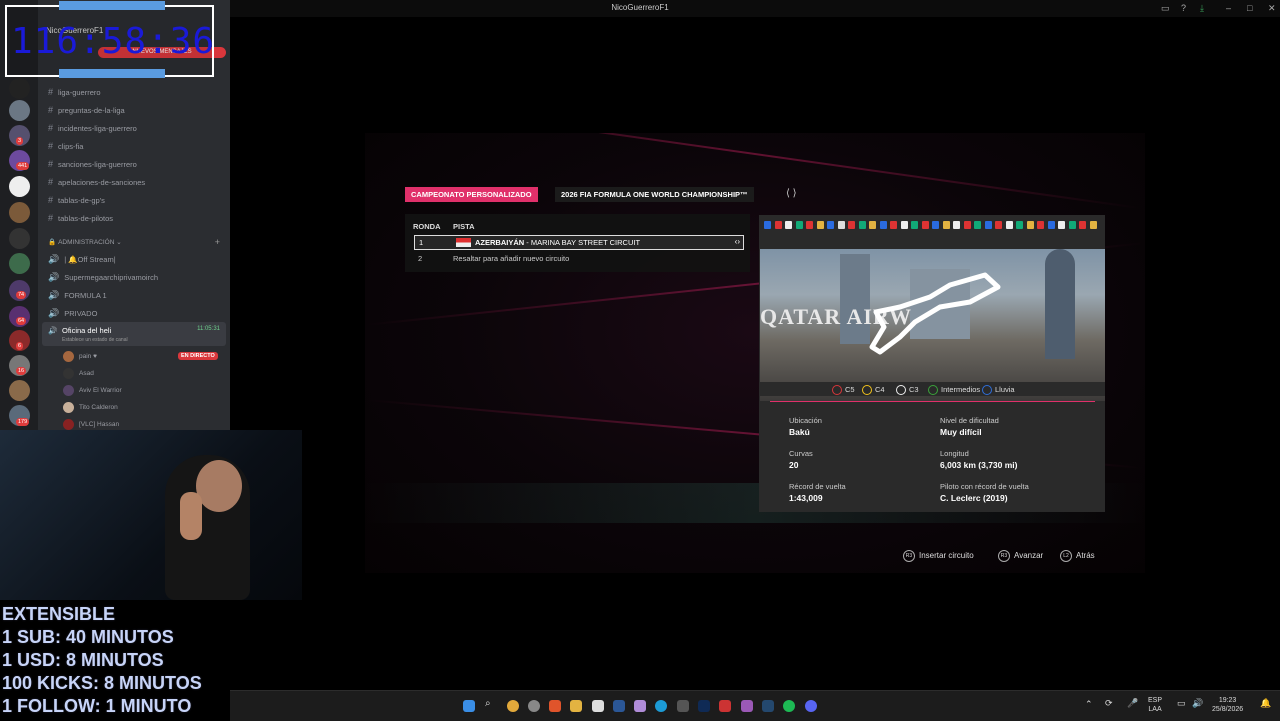  What do you see at coordinates (1183, 8) in the screenshot?
I see `help-icon: ?` at bounding box center [1183, 8].